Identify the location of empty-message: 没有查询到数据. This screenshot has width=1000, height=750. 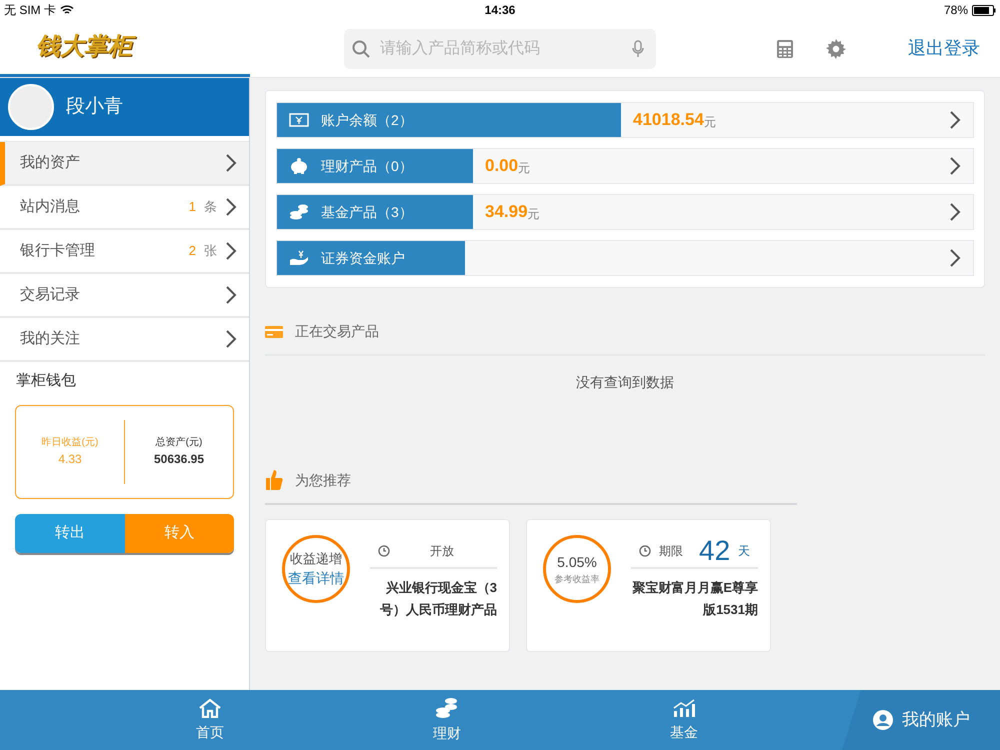
(625, 382).